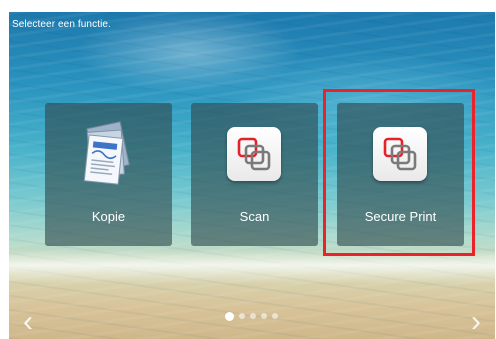  Describe the element at coordinates (108, 216) in the screenshot. I see `tile-kopie-label: Kopie` at that location.